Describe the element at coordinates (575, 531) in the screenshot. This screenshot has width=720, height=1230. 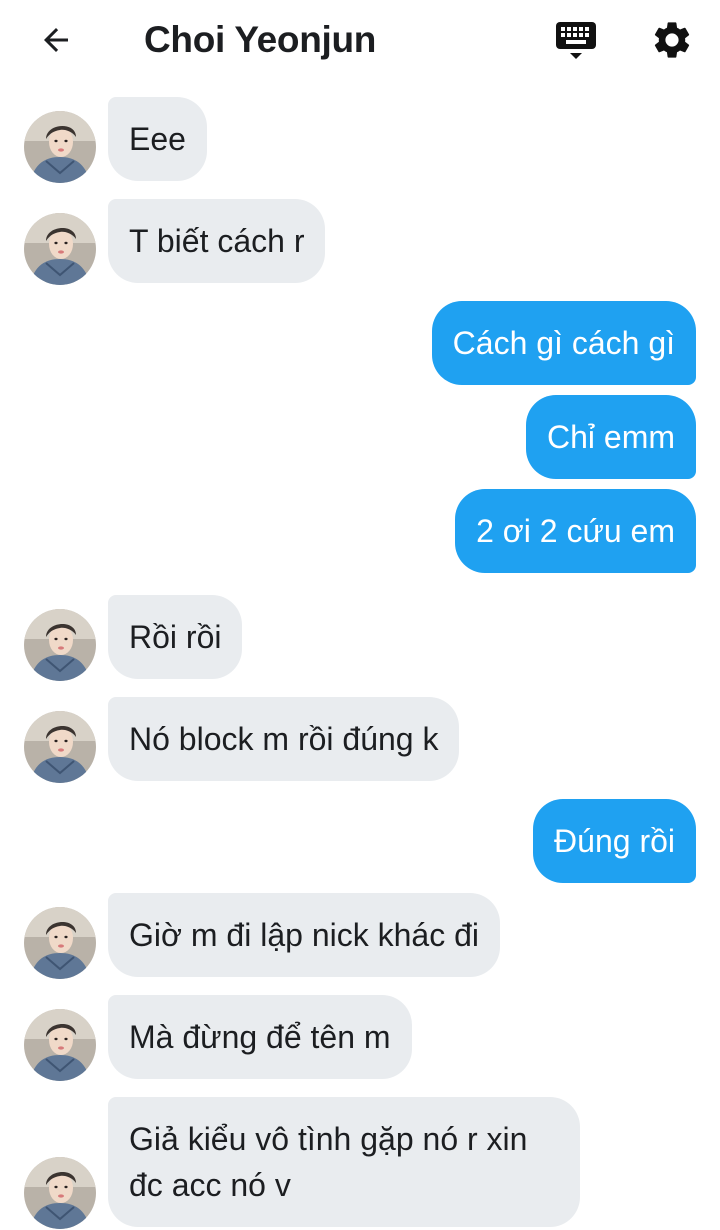
I see `message-bubble-outgoing: 2 ơi 2 cứu em` at that location.